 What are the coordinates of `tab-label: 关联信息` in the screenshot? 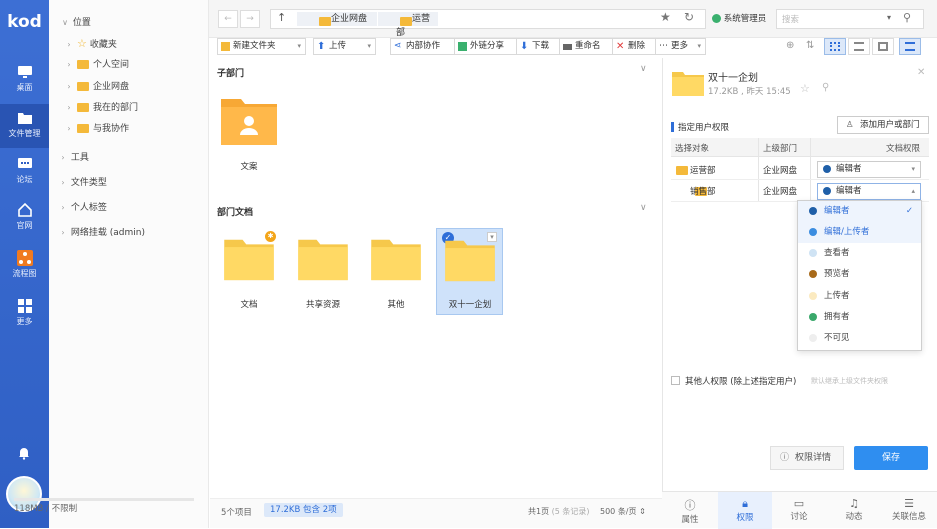 It's located at (908, 517).